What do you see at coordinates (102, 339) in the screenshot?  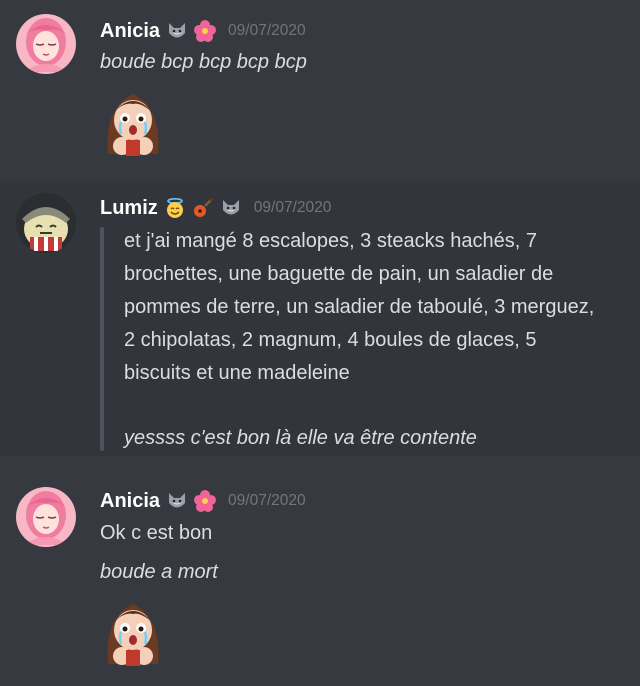 I see `quote-bar` at bounding box center [102, 339].